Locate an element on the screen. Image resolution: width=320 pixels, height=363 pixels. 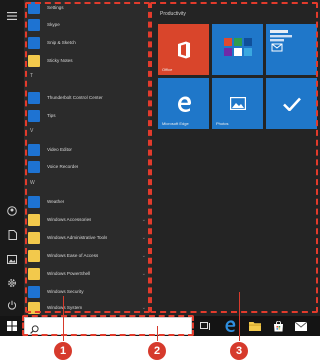
mail-taskbar-icon is located at coordinates (301, 326).